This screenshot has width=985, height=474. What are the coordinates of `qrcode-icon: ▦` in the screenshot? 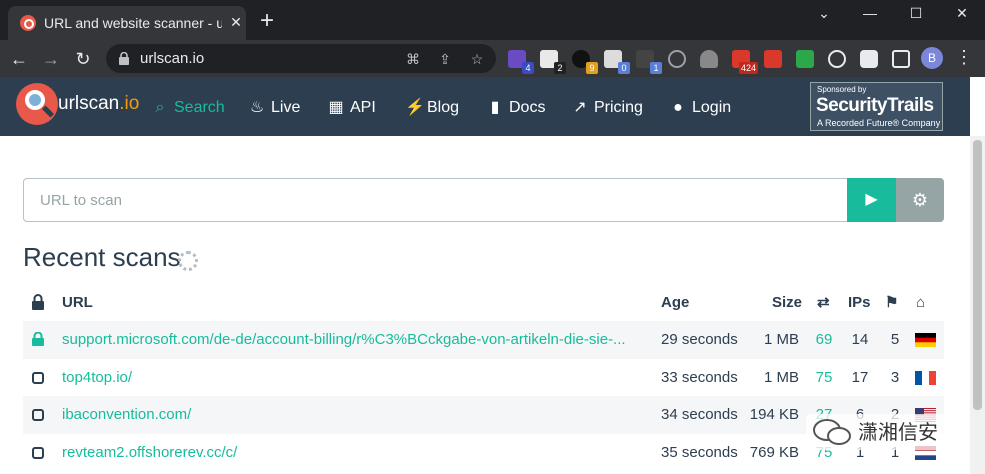 It's located at (336, 107).